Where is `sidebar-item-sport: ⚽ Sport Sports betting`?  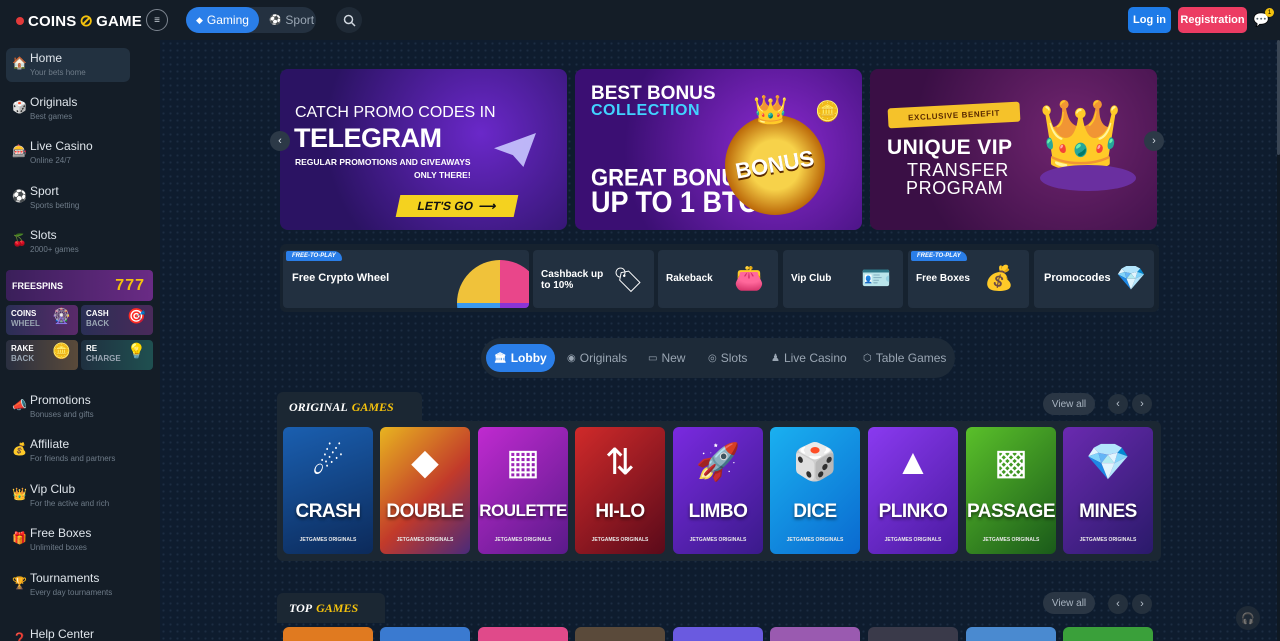 sidebar-item-sport: ⚽ Sport Sports betting is located at coordinates (68, 198).